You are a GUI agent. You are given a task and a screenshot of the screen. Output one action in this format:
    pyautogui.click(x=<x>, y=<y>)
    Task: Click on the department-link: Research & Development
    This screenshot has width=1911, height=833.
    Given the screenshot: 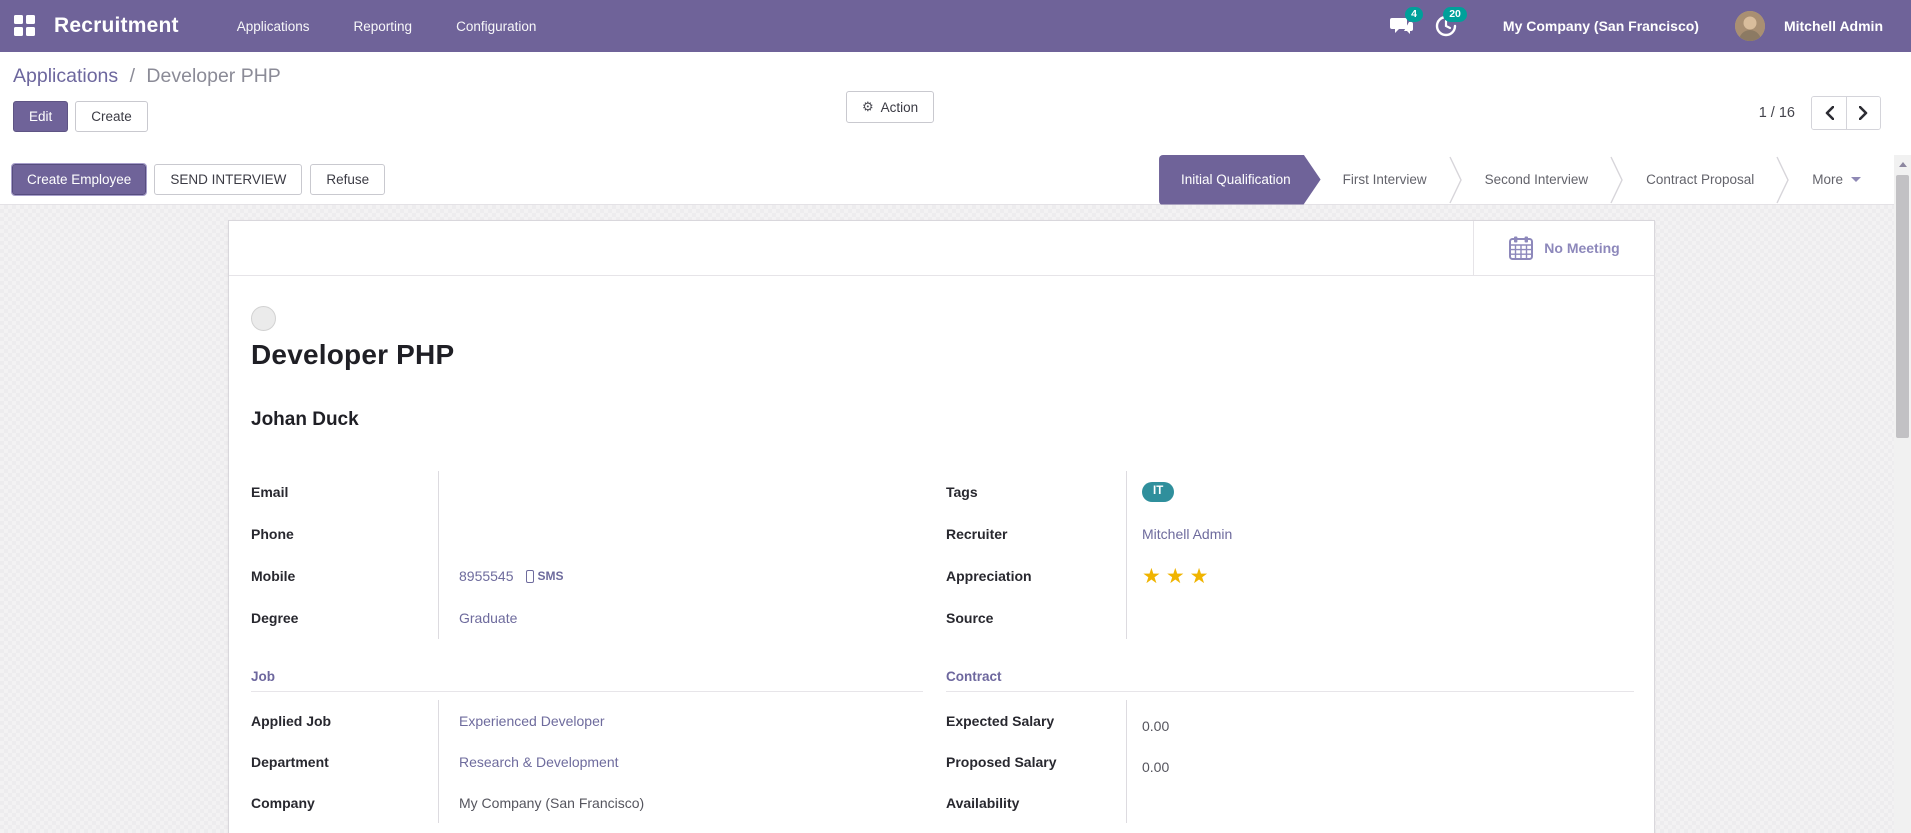 What is the action you would take?
    pyautogui.click(x=539, y=762)
    